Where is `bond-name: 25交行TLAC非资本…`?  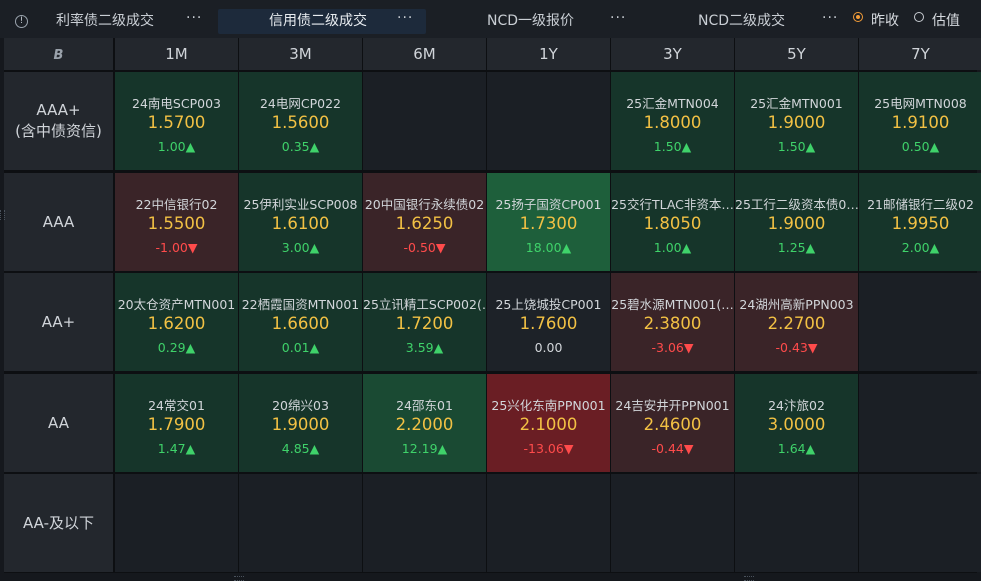 bond-name: 25交行TLAC非资本… is located at coordinates (672, 204).